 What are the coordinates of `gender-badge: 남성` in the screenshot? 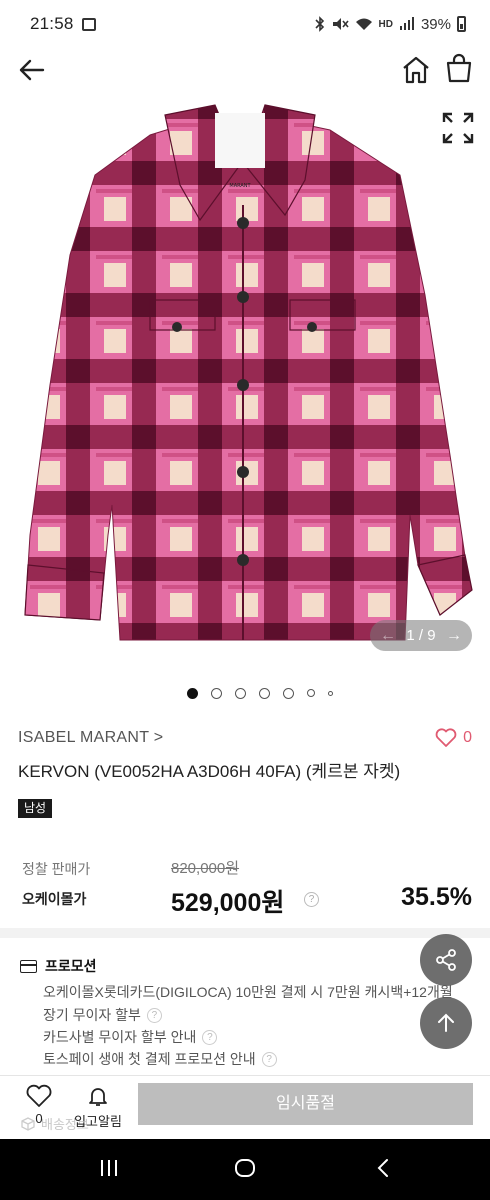 It's located at (35, 808).